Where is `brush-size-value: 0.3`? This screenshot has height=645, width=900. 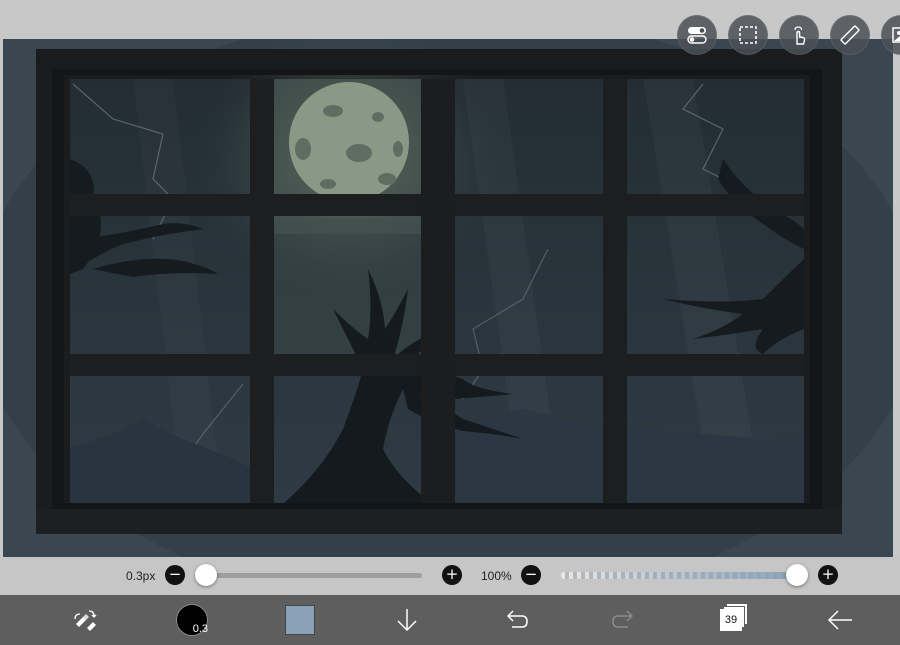 brush-size-value: 0.3 is located at coordinates (200, 629).